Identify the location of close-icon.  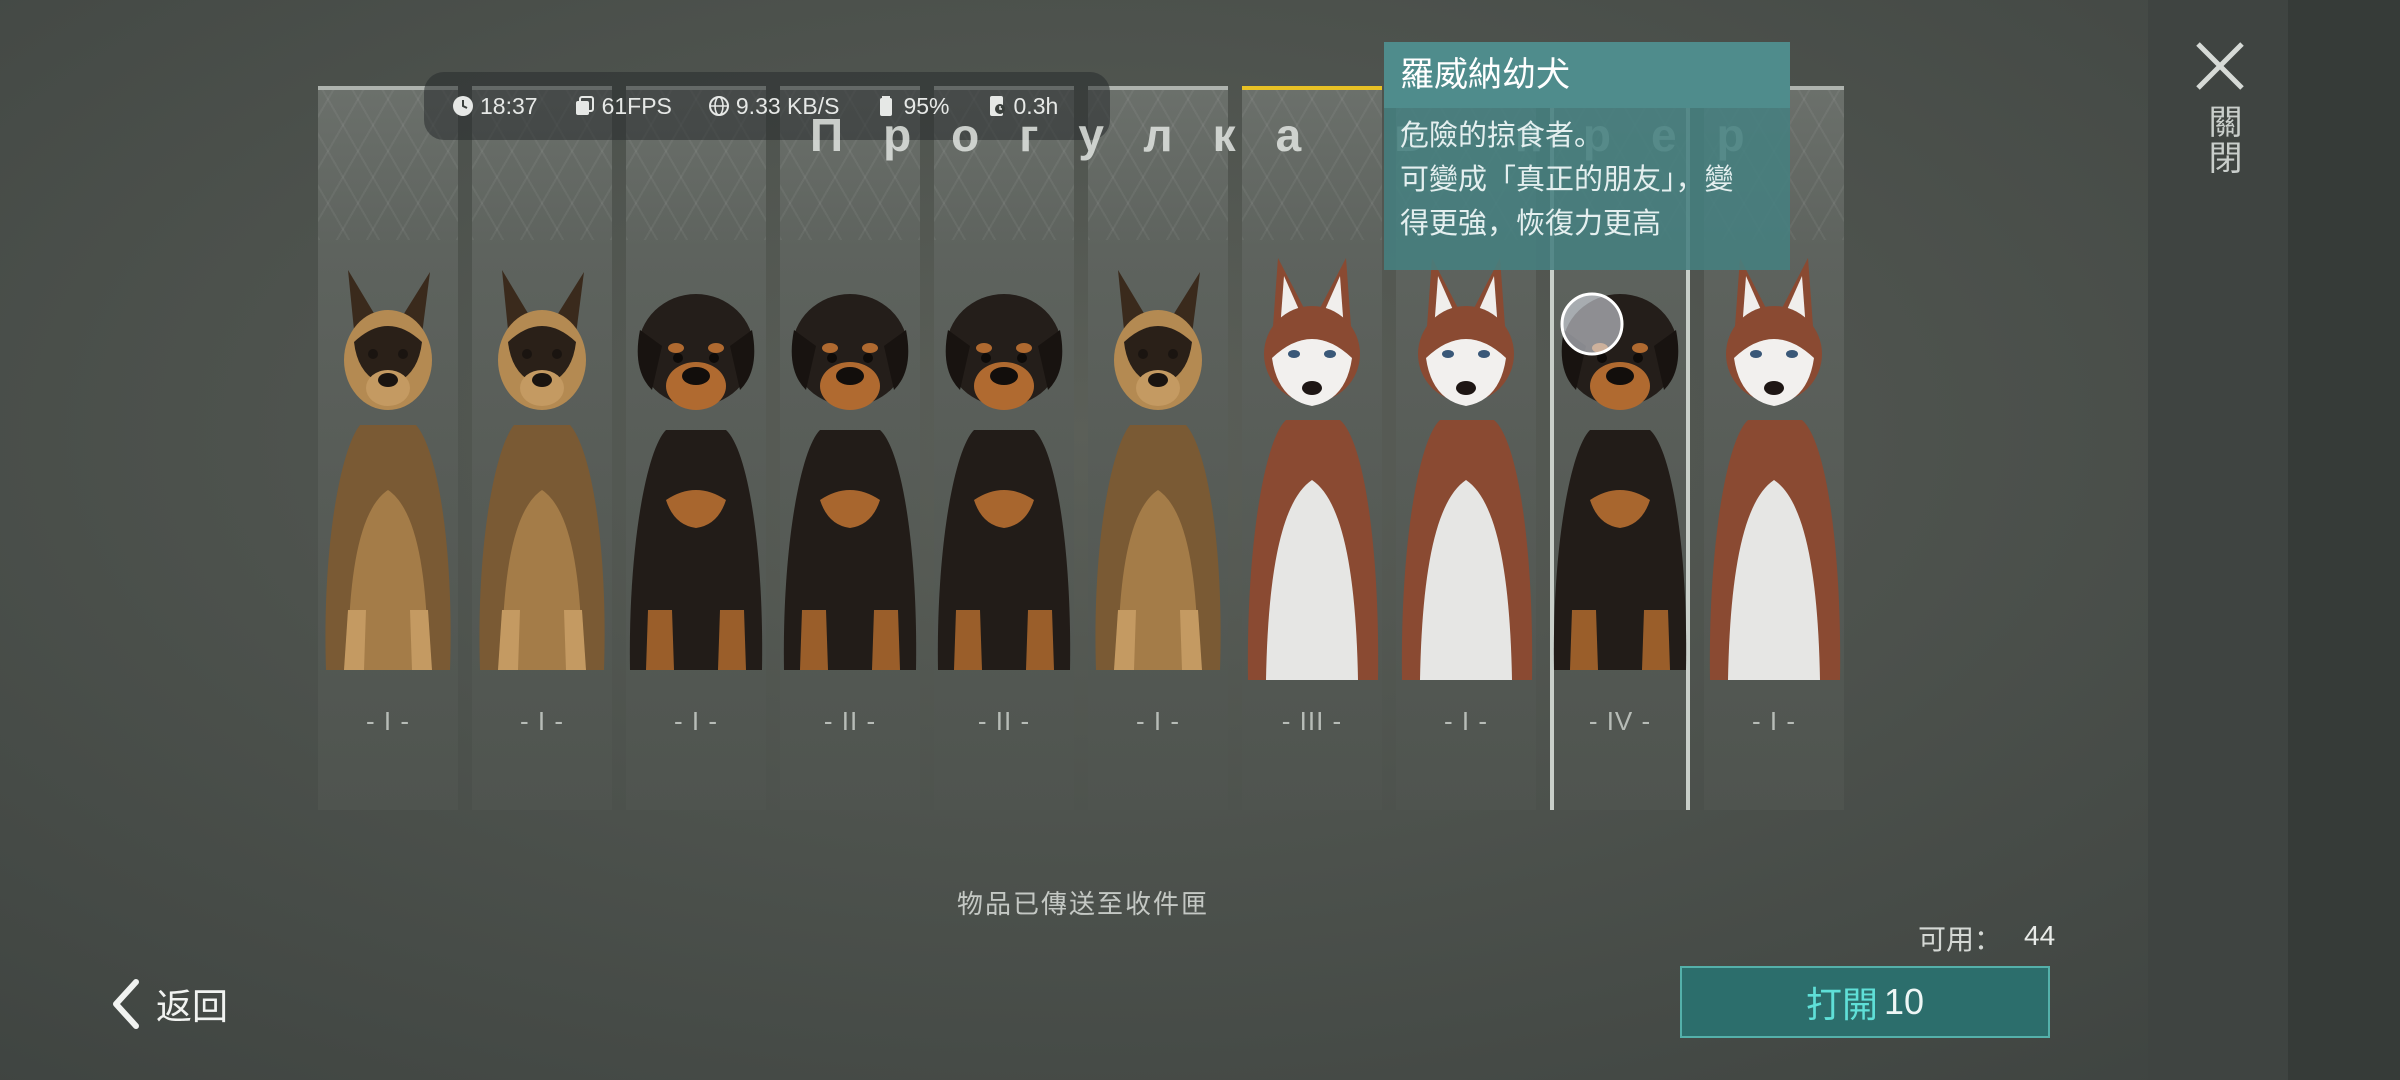
(2220, 66).